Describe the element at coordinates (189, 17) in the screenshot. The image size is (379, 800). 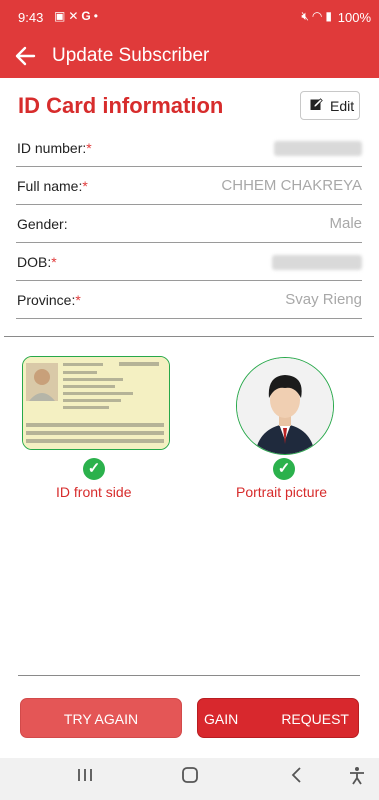
I see `status-bar: 9:43 ▣✕G• 🔇︎◠▮ 100%` at that location.